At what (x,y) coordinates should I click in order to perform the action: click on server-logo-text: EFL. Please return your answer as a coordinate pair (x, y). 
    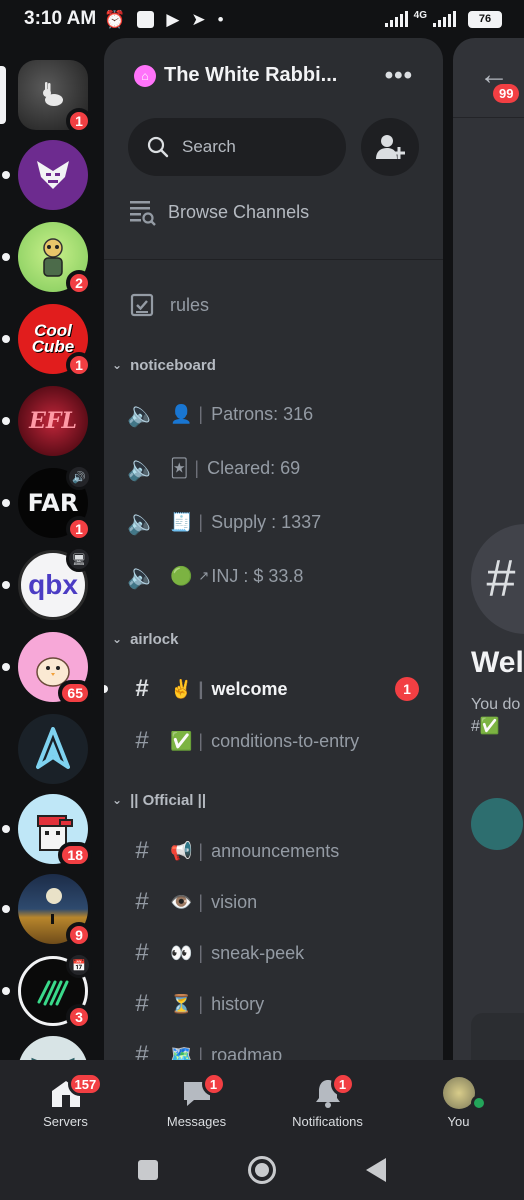
    Looking at the image, I should click on (53, 421).